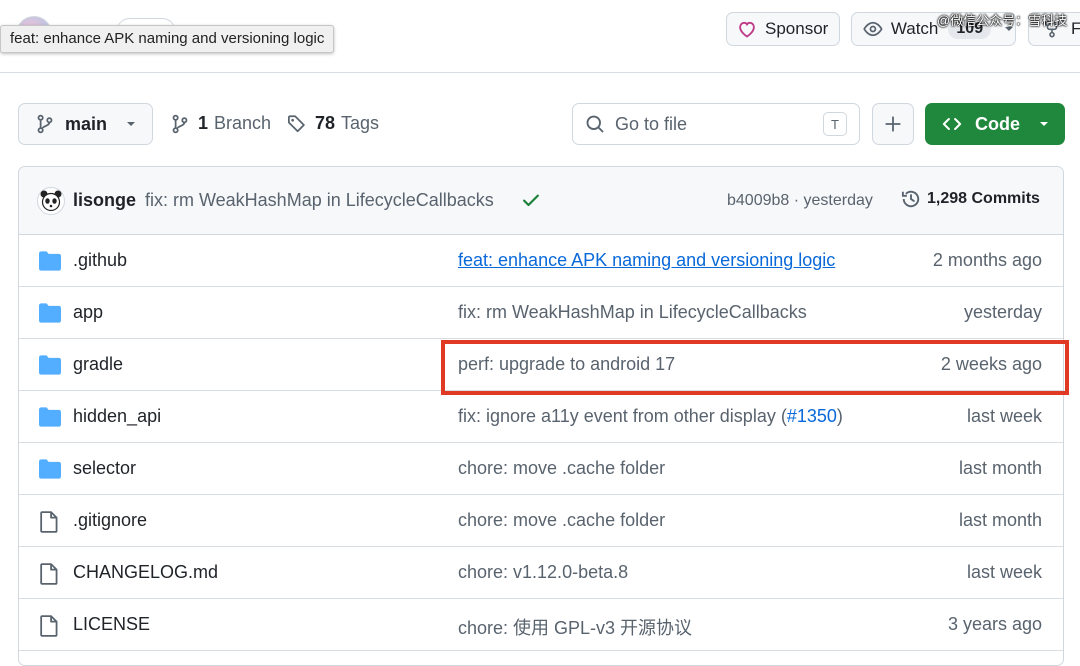 The height and width of the screenshot is (666, 1080). Describe the element at coordinates (914, 28) in the screenshot. I see `watch-label: Watch` at that location.